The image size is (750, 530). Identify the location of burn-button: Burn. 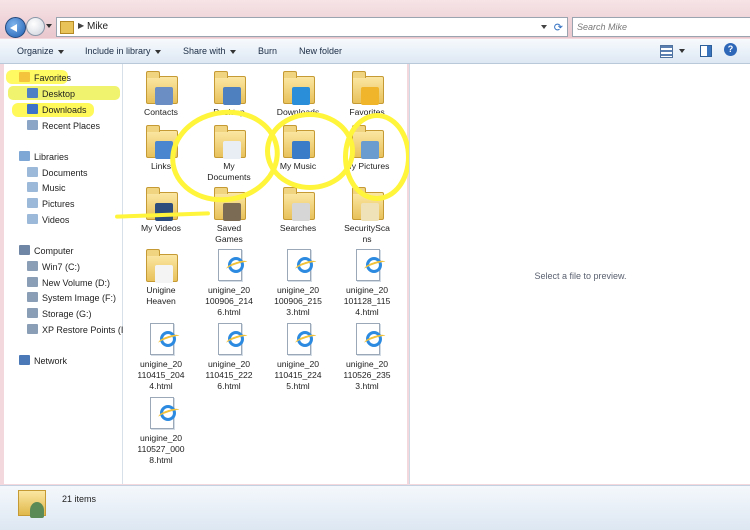
(267, 51).